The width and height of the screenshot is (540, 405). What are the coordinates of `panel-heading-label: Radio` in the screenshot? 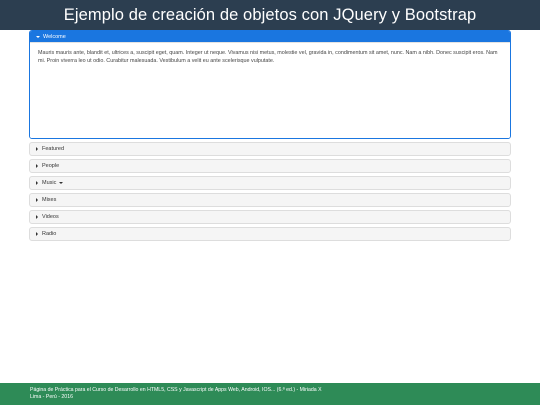 It's located at (49, 234).